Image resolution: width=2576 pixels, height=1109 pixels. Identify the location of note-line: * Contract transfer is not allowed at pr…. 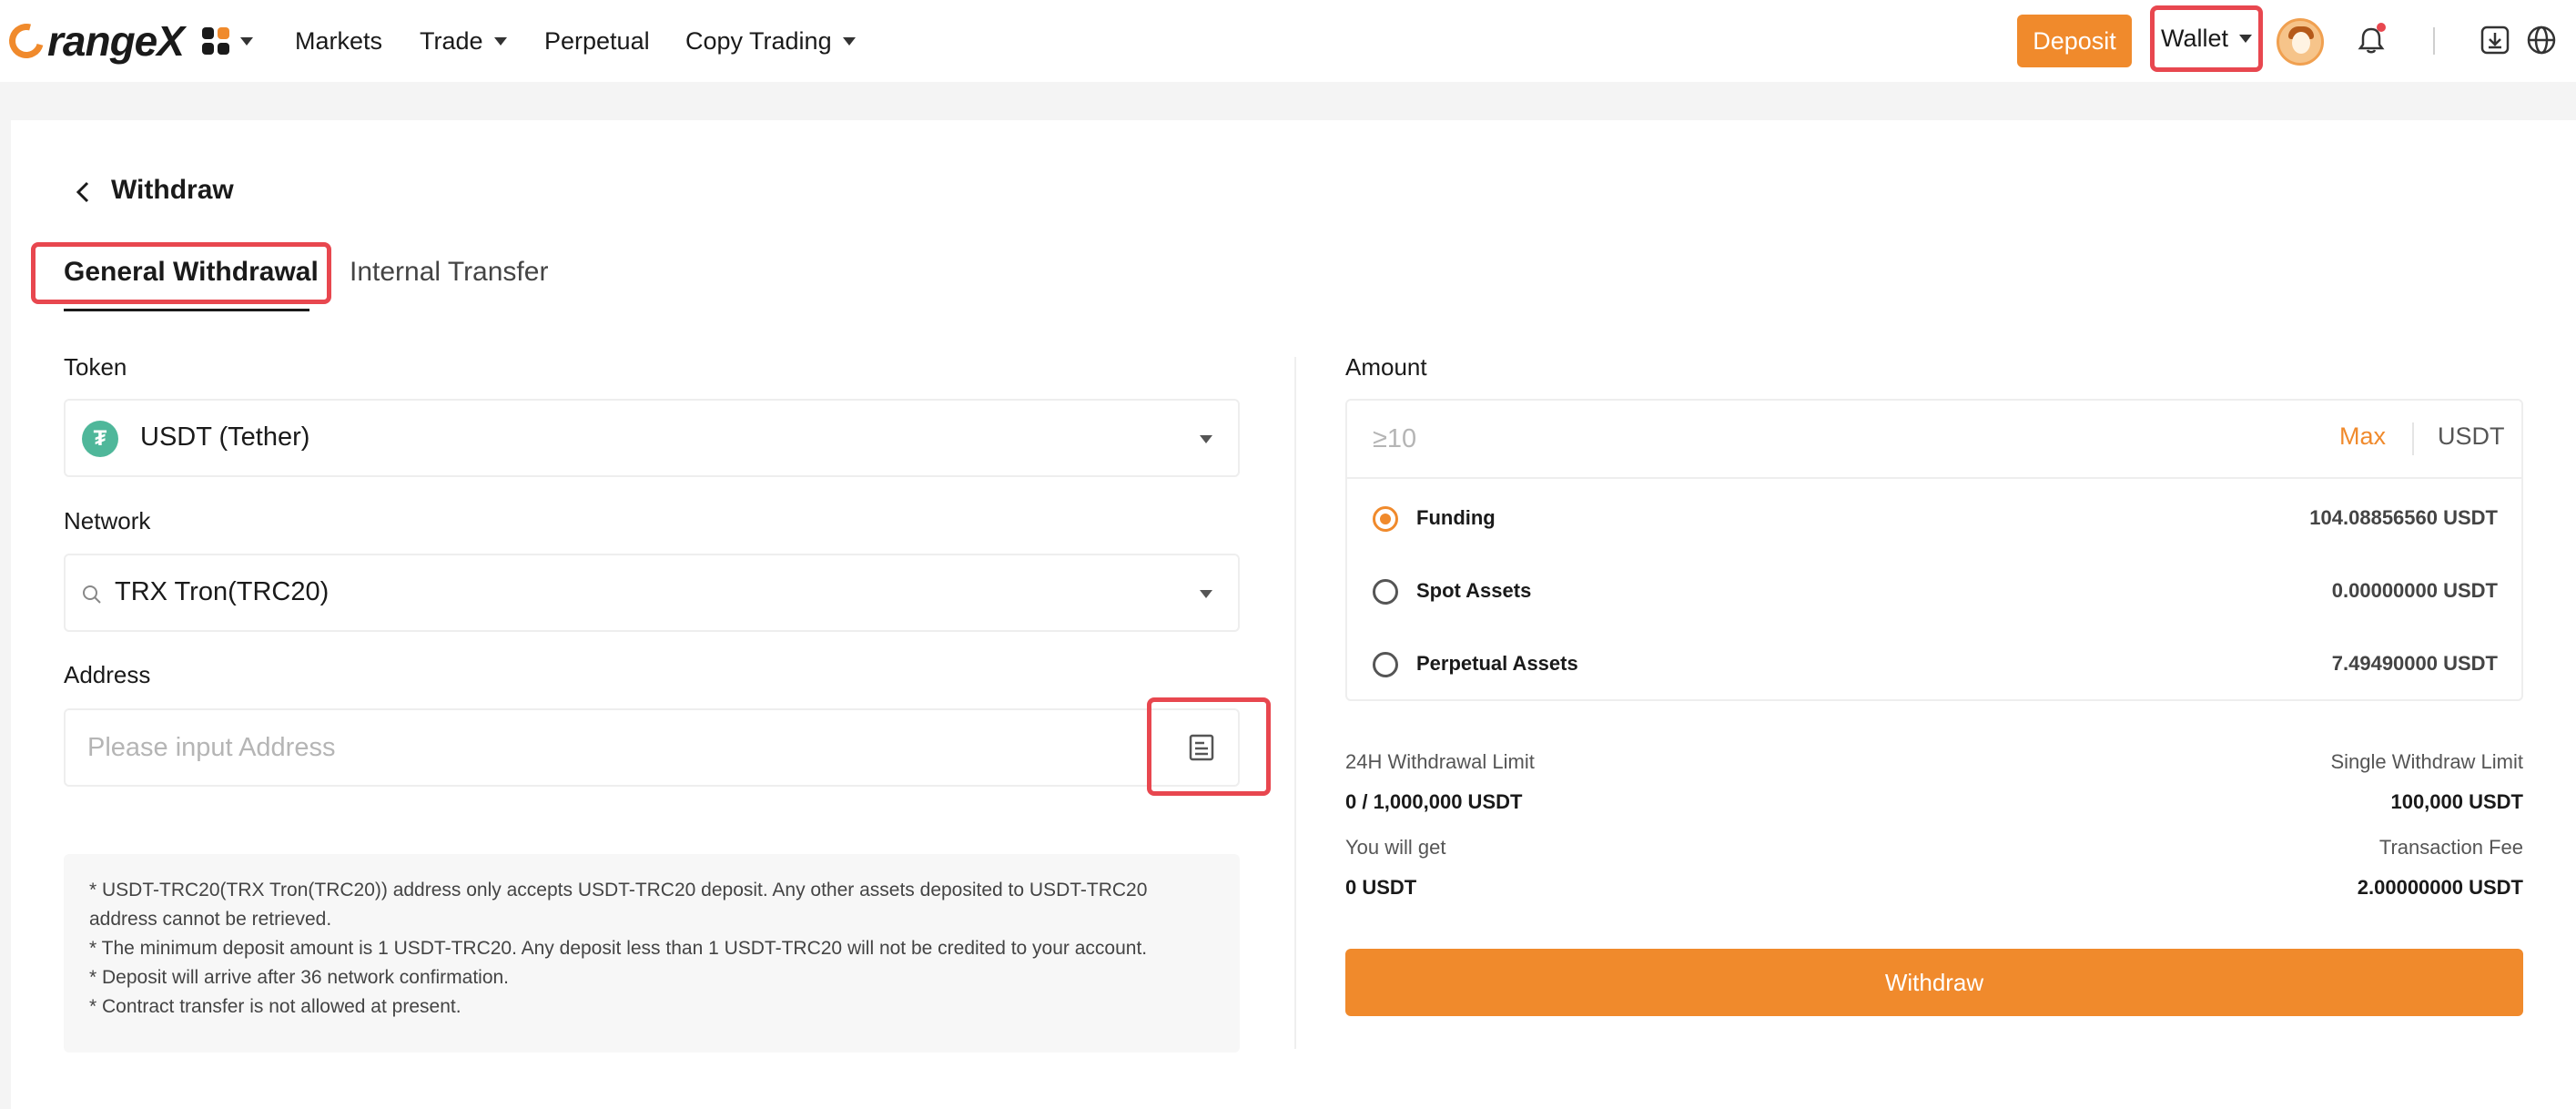
(275, 1006).